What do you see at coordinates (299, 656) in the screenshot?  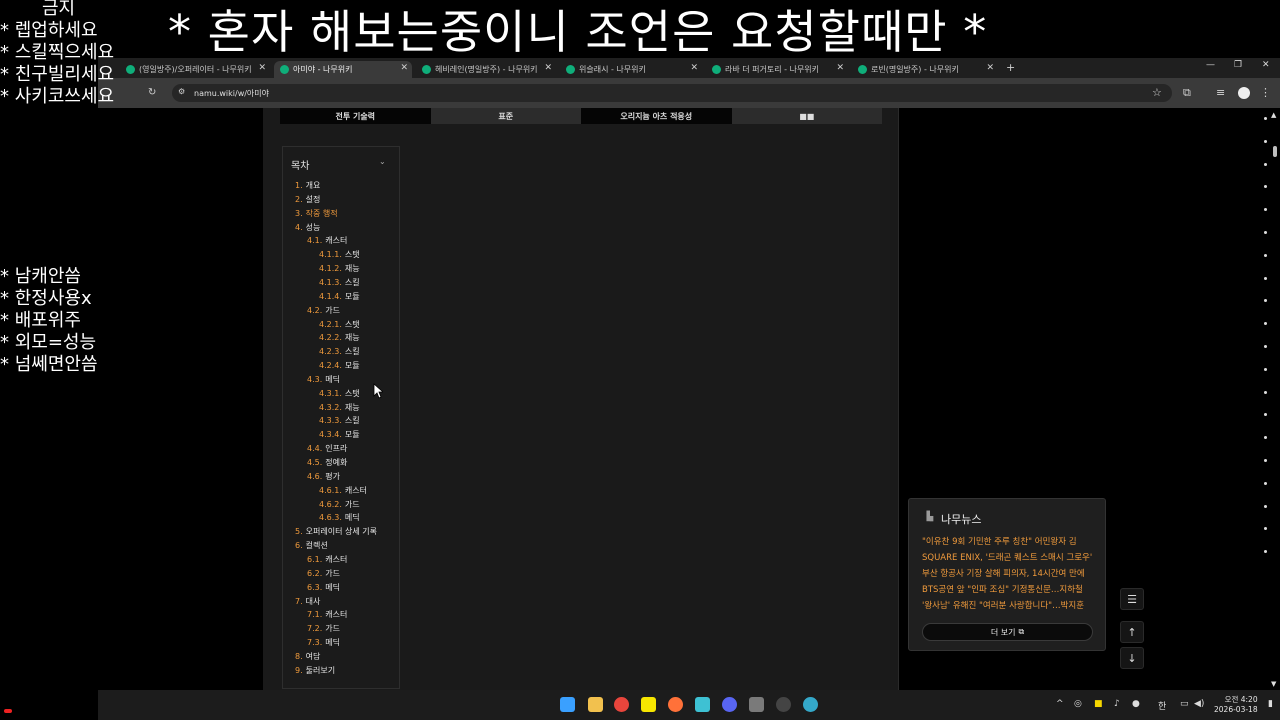 I see `toc-item-number: 8.` at bounding box center [299, 656].